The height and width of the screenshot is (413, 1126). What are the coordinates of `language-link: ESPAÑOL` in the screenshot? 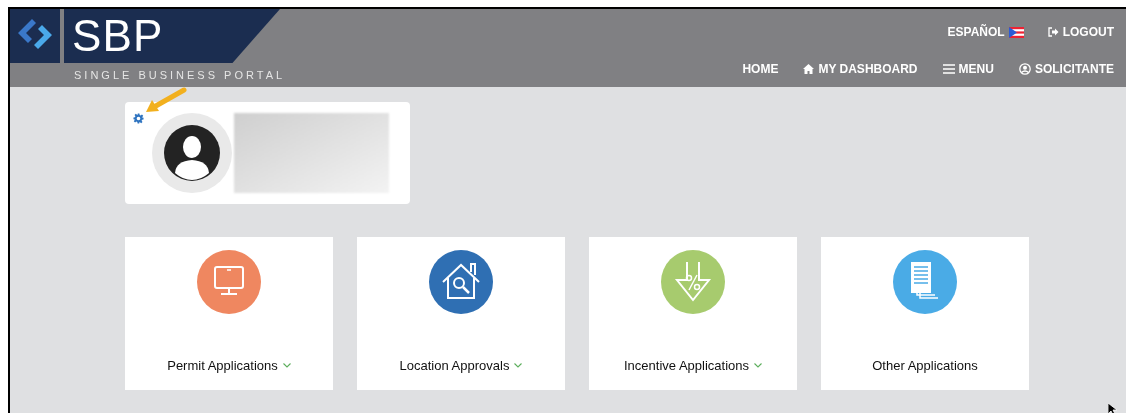 It's located at (985, 32).